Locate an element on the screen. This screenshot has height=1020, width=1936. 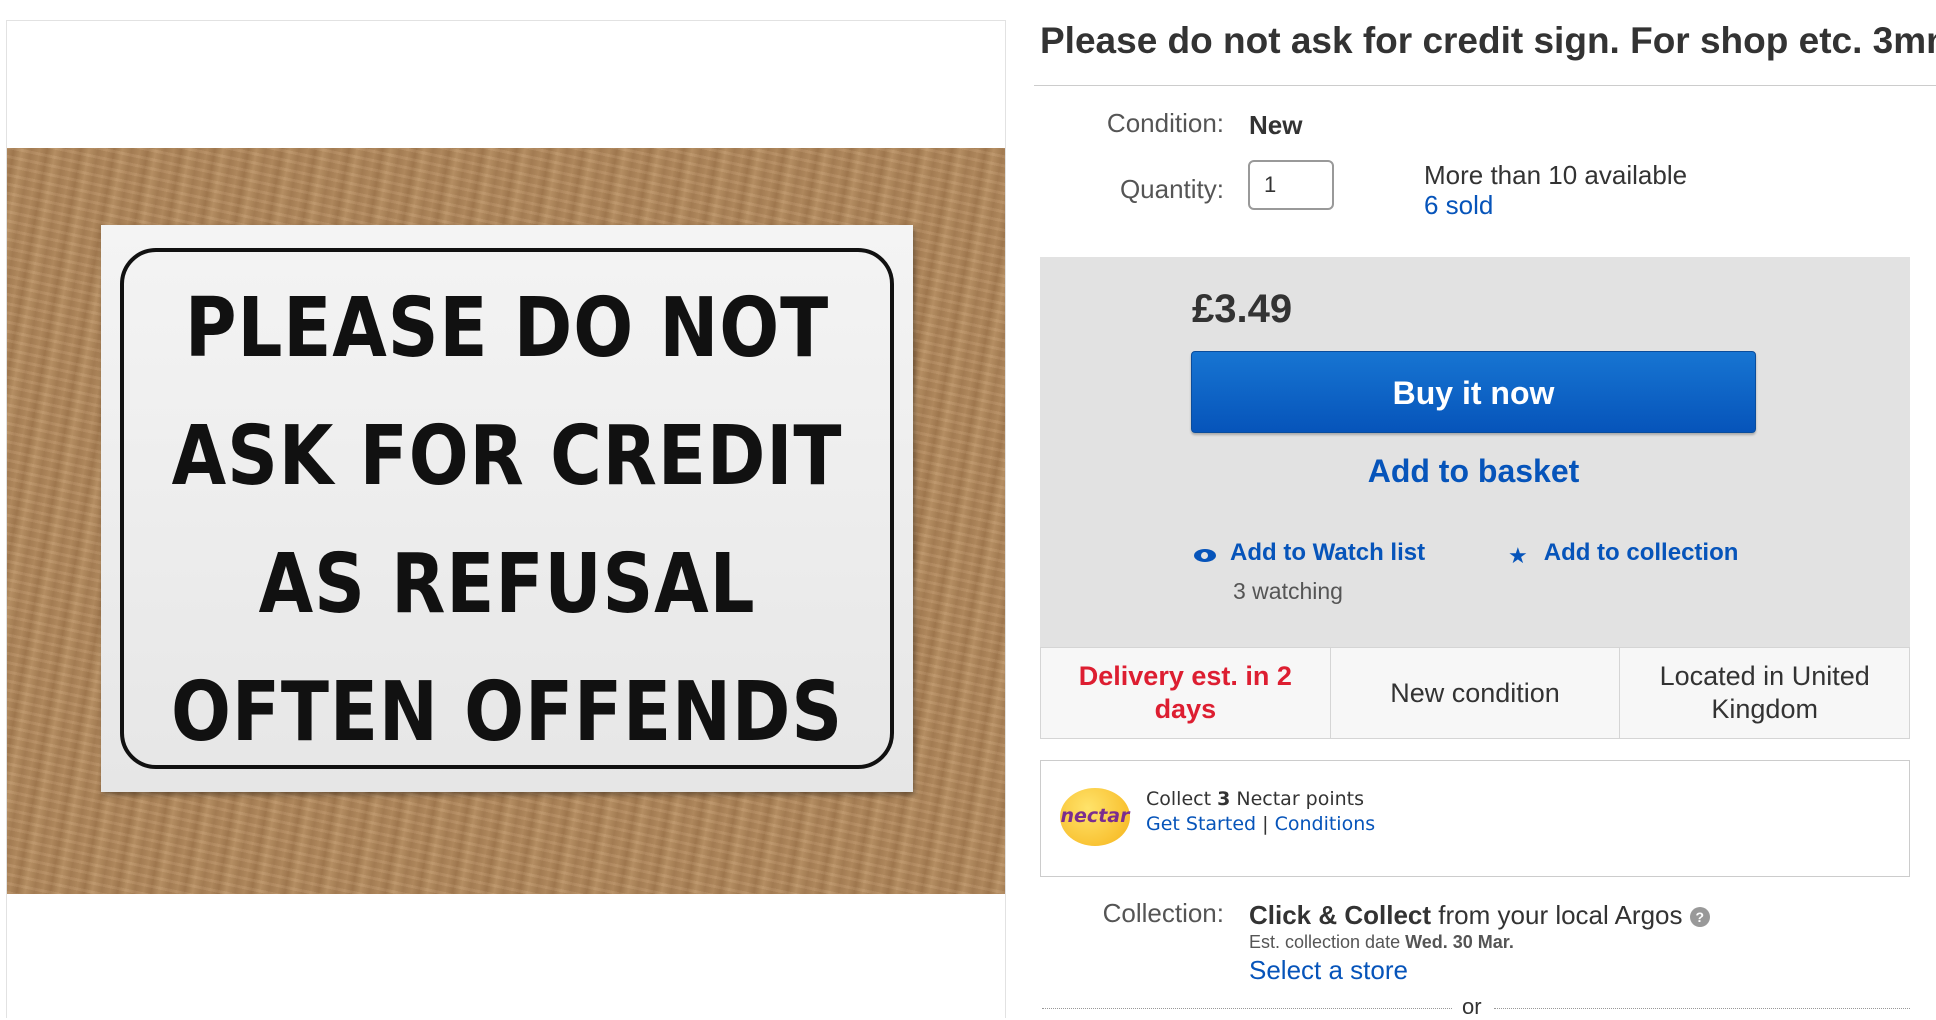
sold-count-link: 6 sold is located at coordinates (1458, 205).